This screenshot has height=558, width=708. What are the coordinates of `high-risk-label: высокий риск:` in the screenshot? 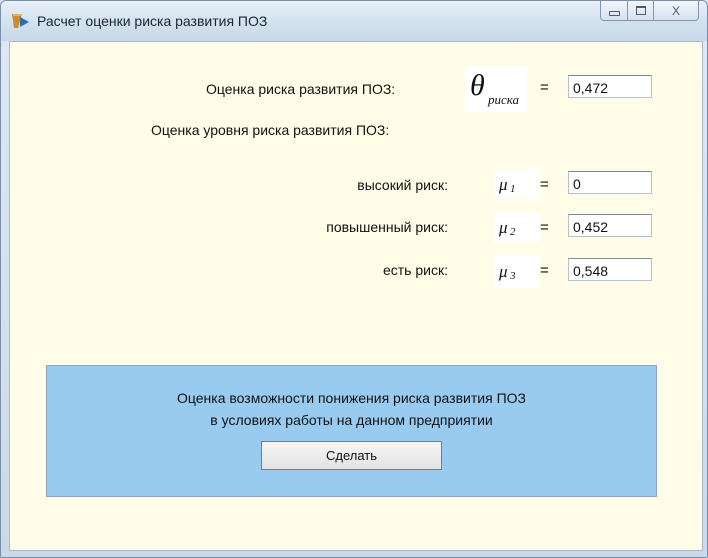 It's located at (402, 185).